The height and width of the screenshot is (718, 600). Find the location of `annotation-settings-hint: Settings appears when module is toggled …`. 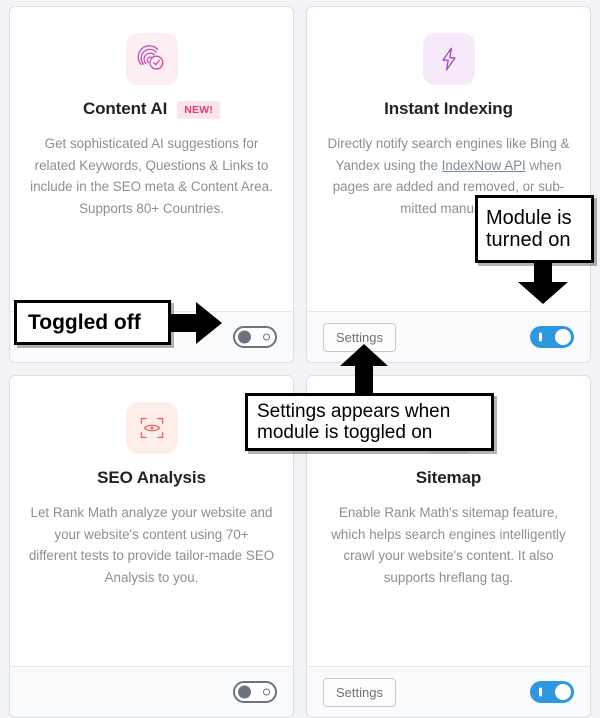

annotation-settings-hint: Settings appears when module is toggled … is located at coordinates (369, 422).